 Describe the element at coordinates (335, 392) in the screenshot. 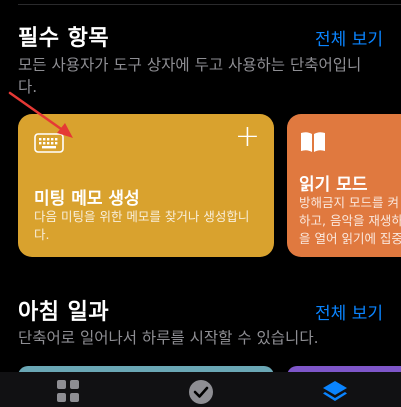

I see `layers-icon` at that location.